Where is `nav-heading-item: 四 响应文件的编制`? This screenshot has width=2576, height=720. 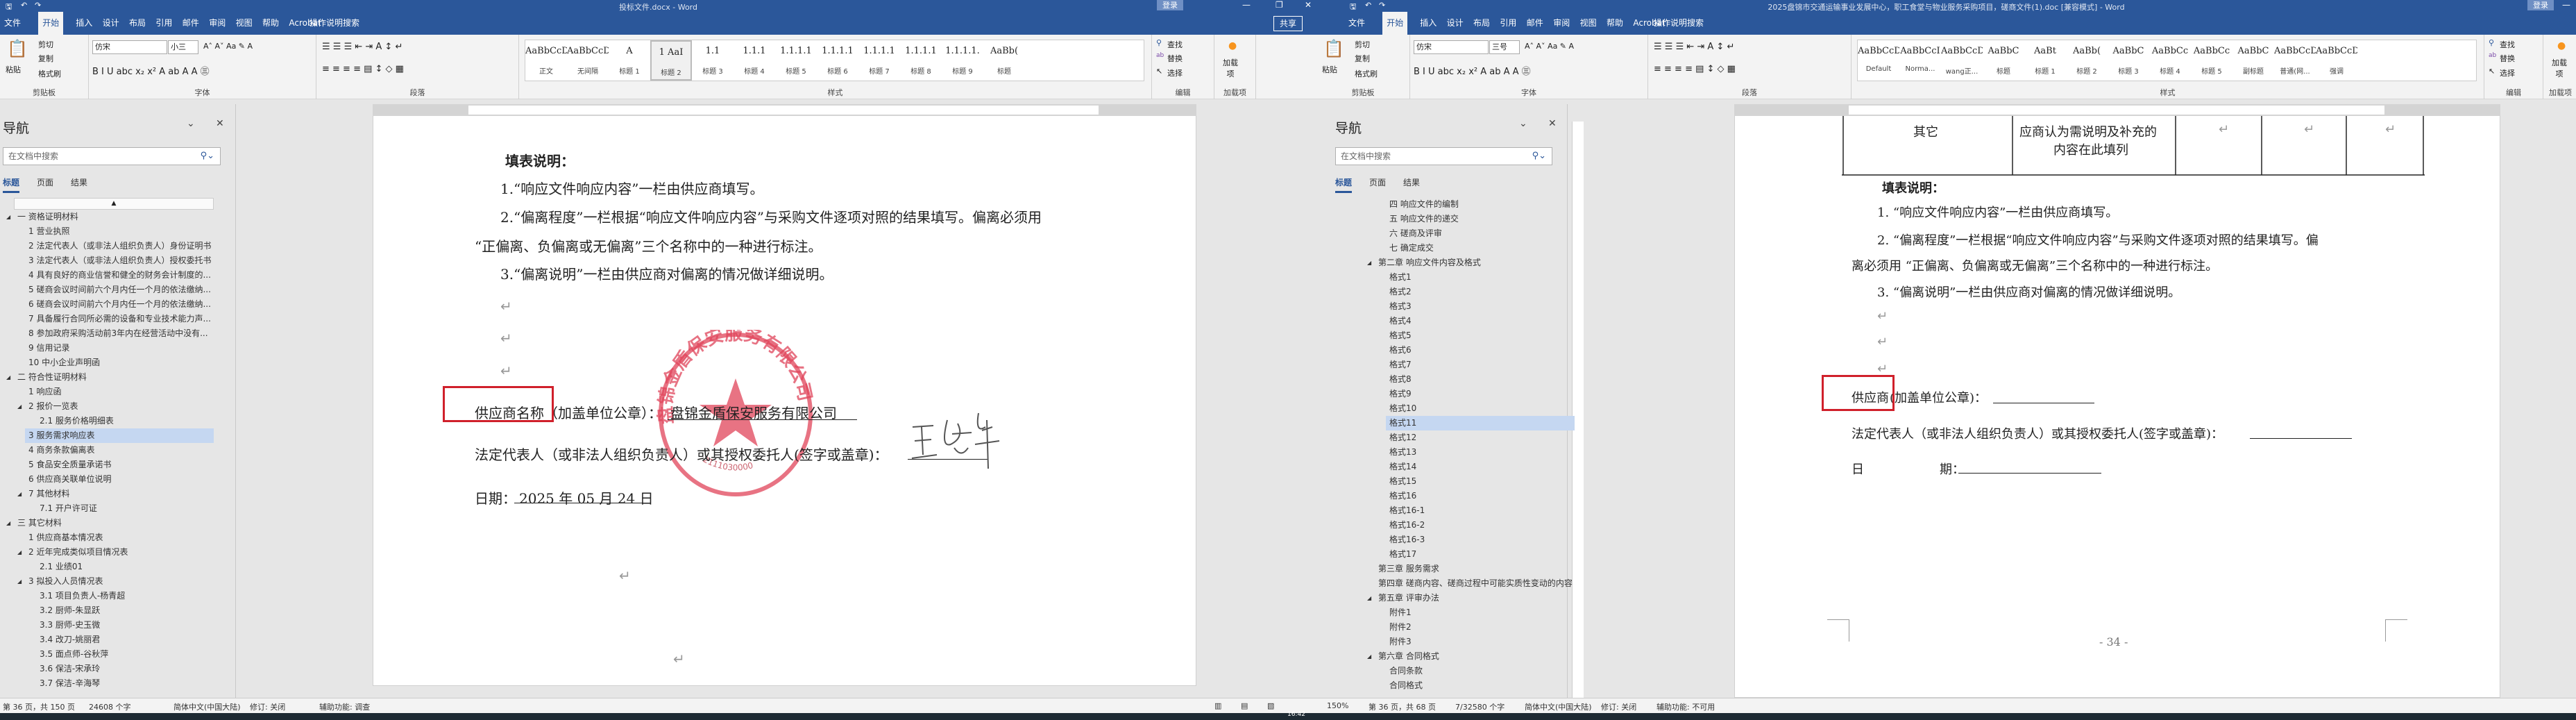
nav-heading-item: 四 响应文件的编制 is located at coordinates (1424, 204).